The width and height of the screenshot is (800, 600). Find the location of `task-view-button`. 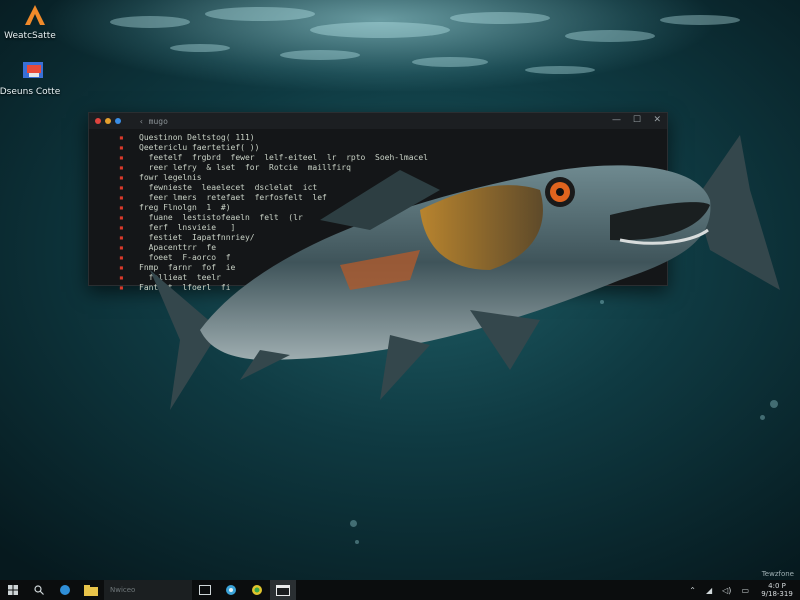

task-view-button is located at coordinates (205, 590).